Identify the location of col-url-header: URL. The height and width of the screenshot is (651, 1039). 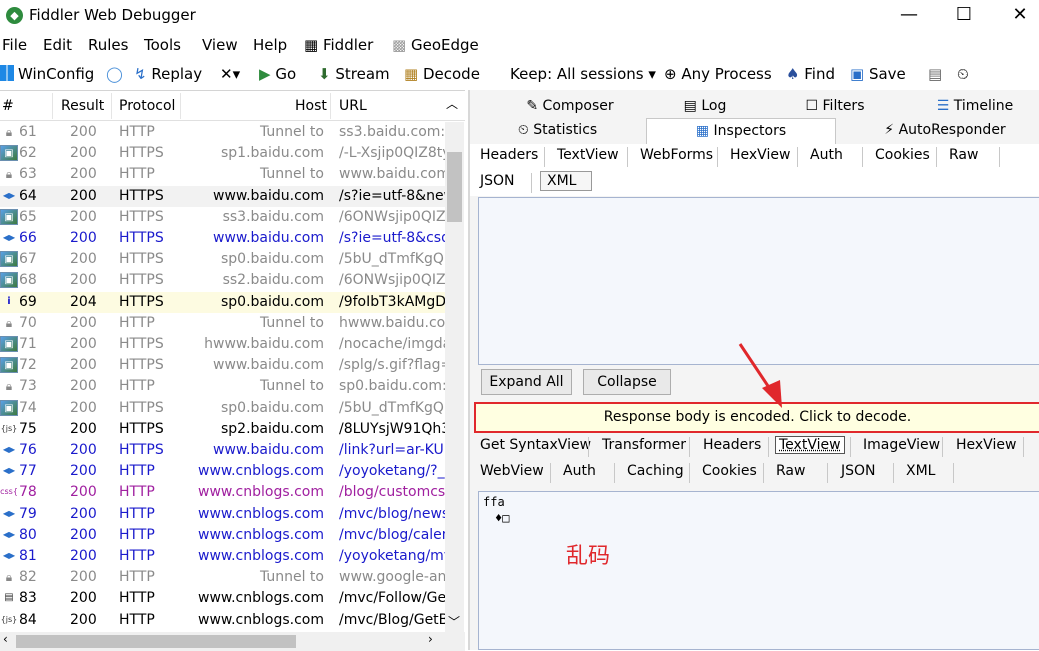
(353, 106).